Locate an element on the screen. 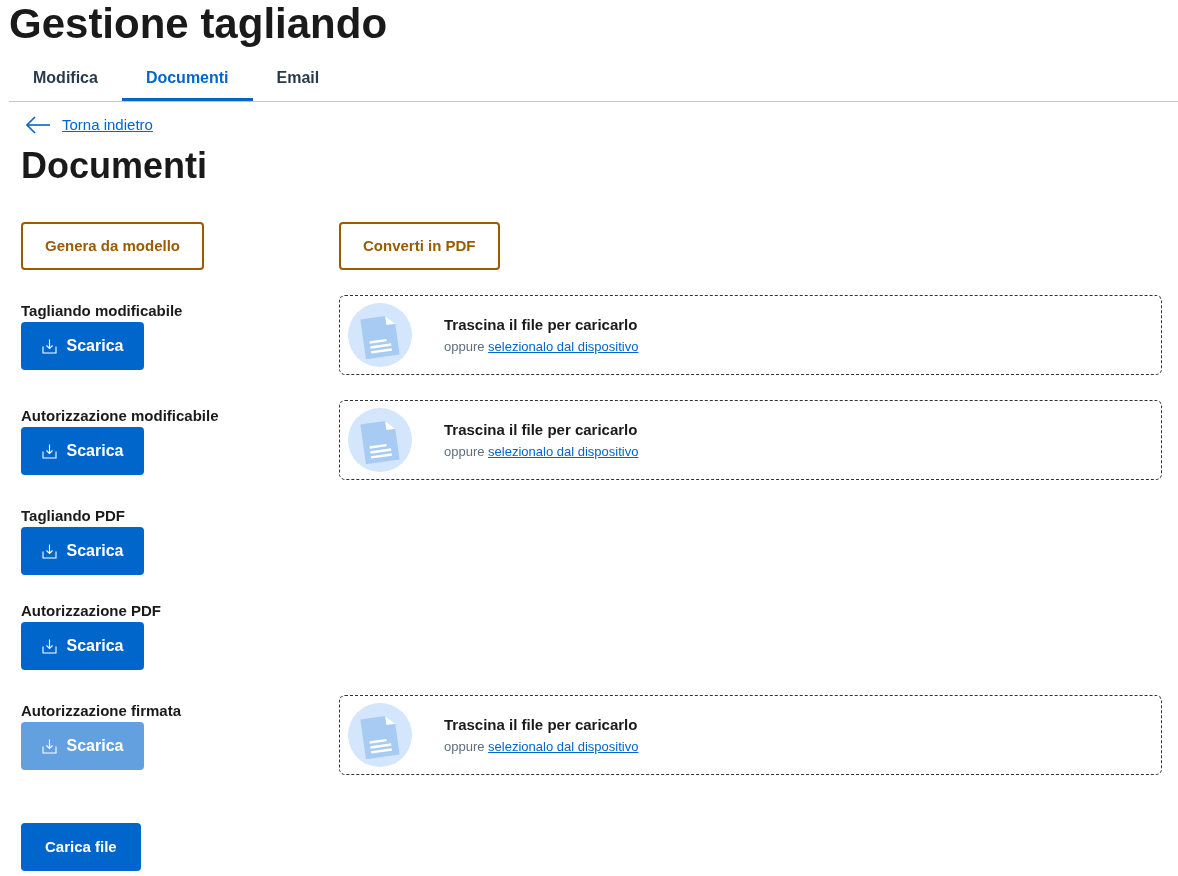  tab: Email is located at coordinates (298, 79).